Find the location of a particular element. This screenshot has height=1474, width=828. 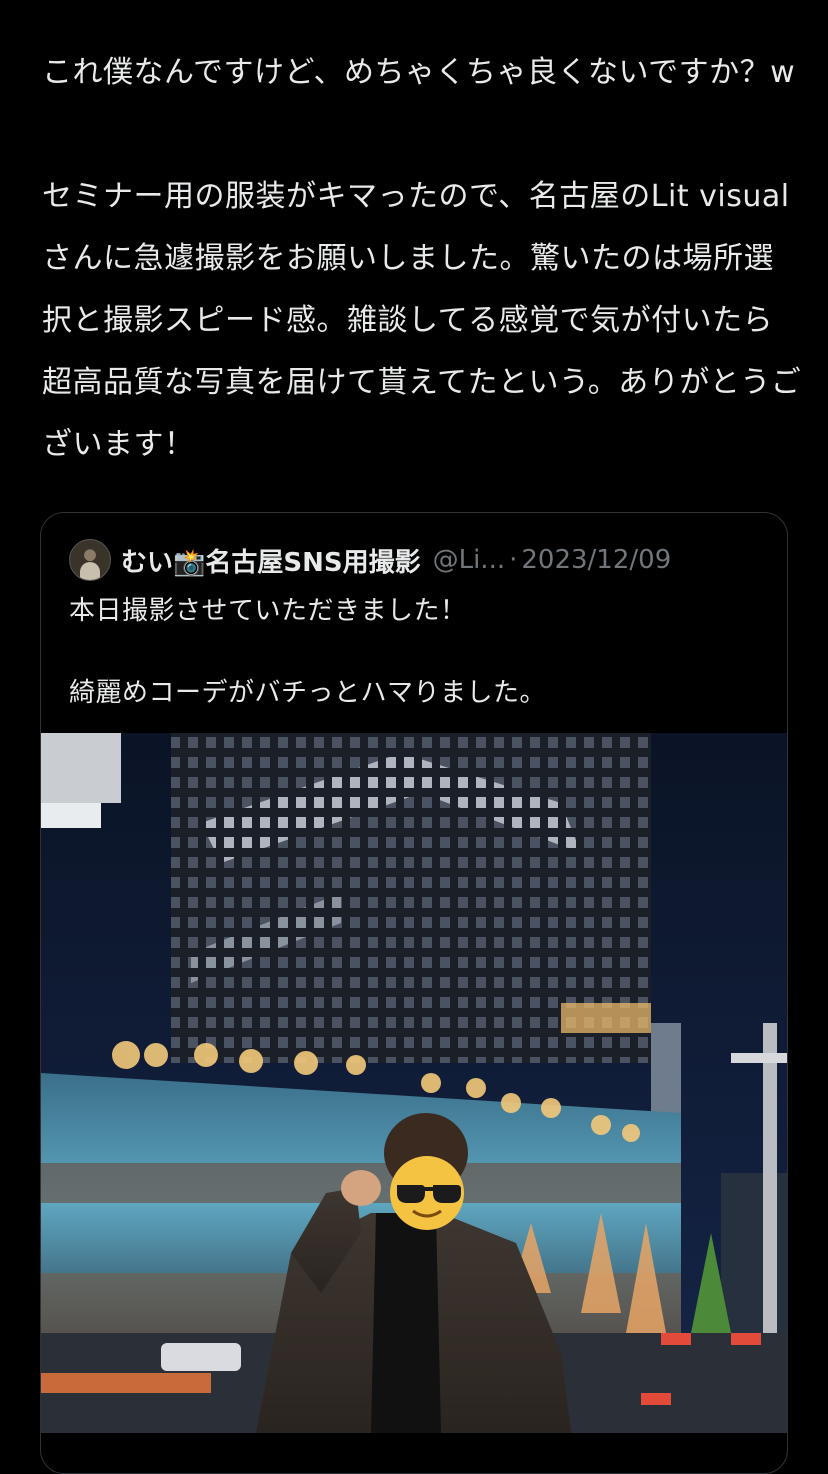

quoted-date: 2023/12/09 is located at coordinates (596, 560).